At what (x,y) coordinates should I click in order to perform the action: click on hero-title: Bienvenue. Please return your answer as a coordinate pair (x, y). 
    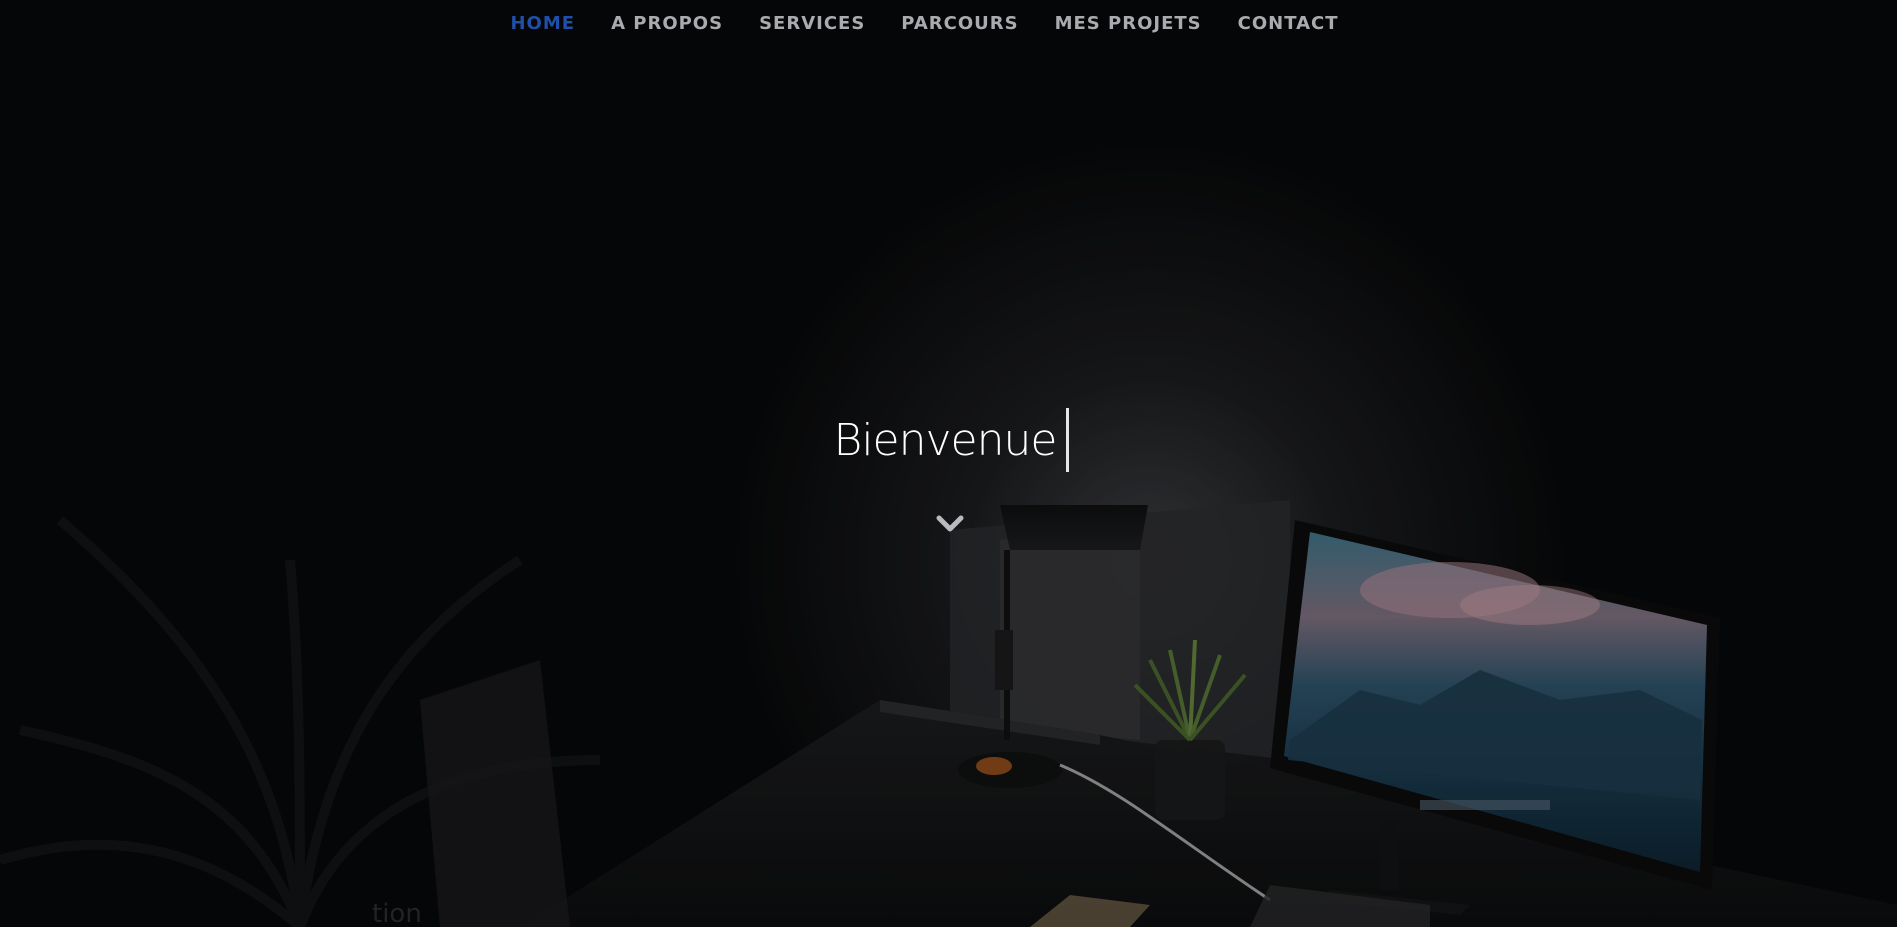
    Looking at the image, I should click on (945, 440).